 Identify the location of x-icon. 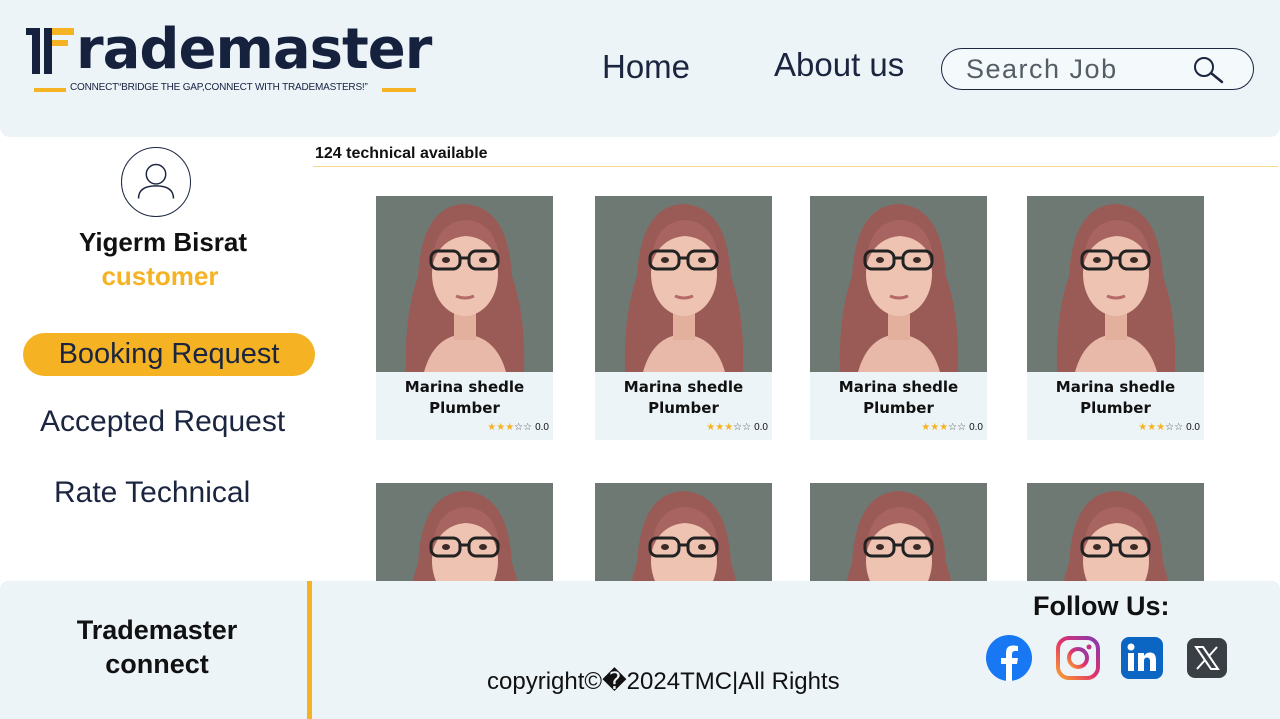
(1207, 658).